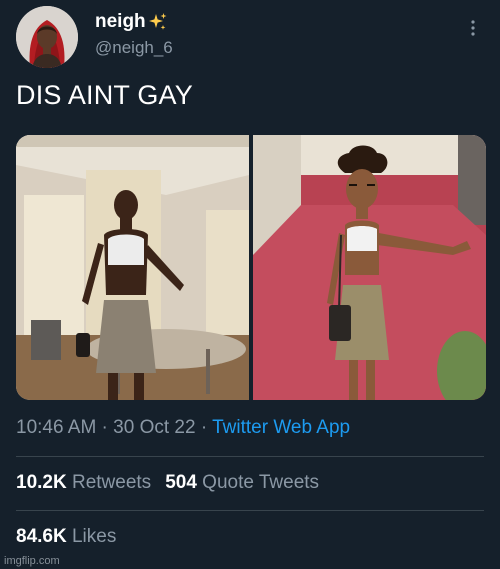 Image resolution: width=500 pixels, height=569 pixels. I want to click on handle: @neigh_6, so click(134, 48).